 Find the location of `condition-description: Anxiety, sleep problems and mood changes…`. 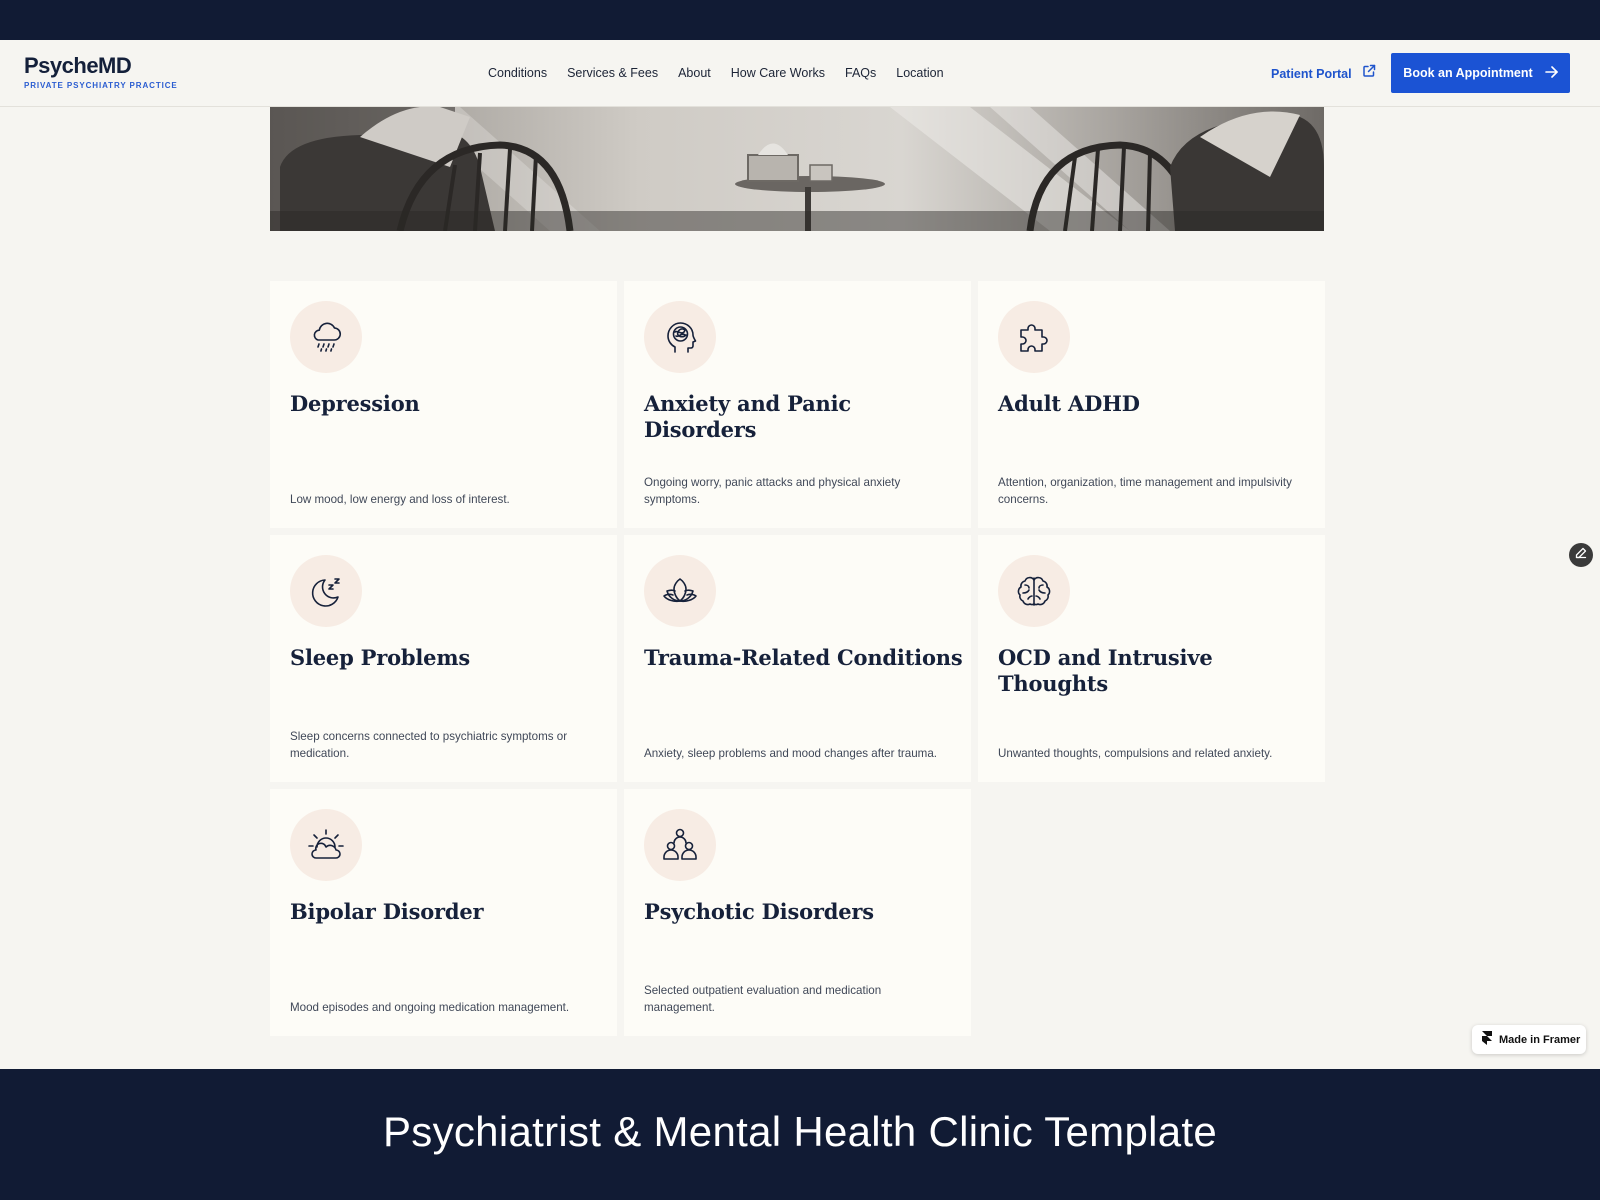

condition-description: Anxiety, sleep problems and mood changes… is located at coordinates (791, 753).